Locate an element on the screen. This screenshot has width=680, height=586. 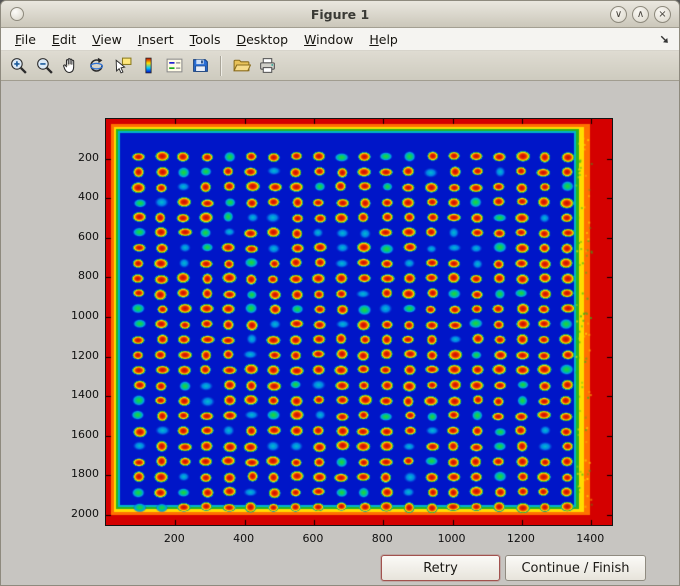
zoom-out-button is located at coordinates (44, 66).